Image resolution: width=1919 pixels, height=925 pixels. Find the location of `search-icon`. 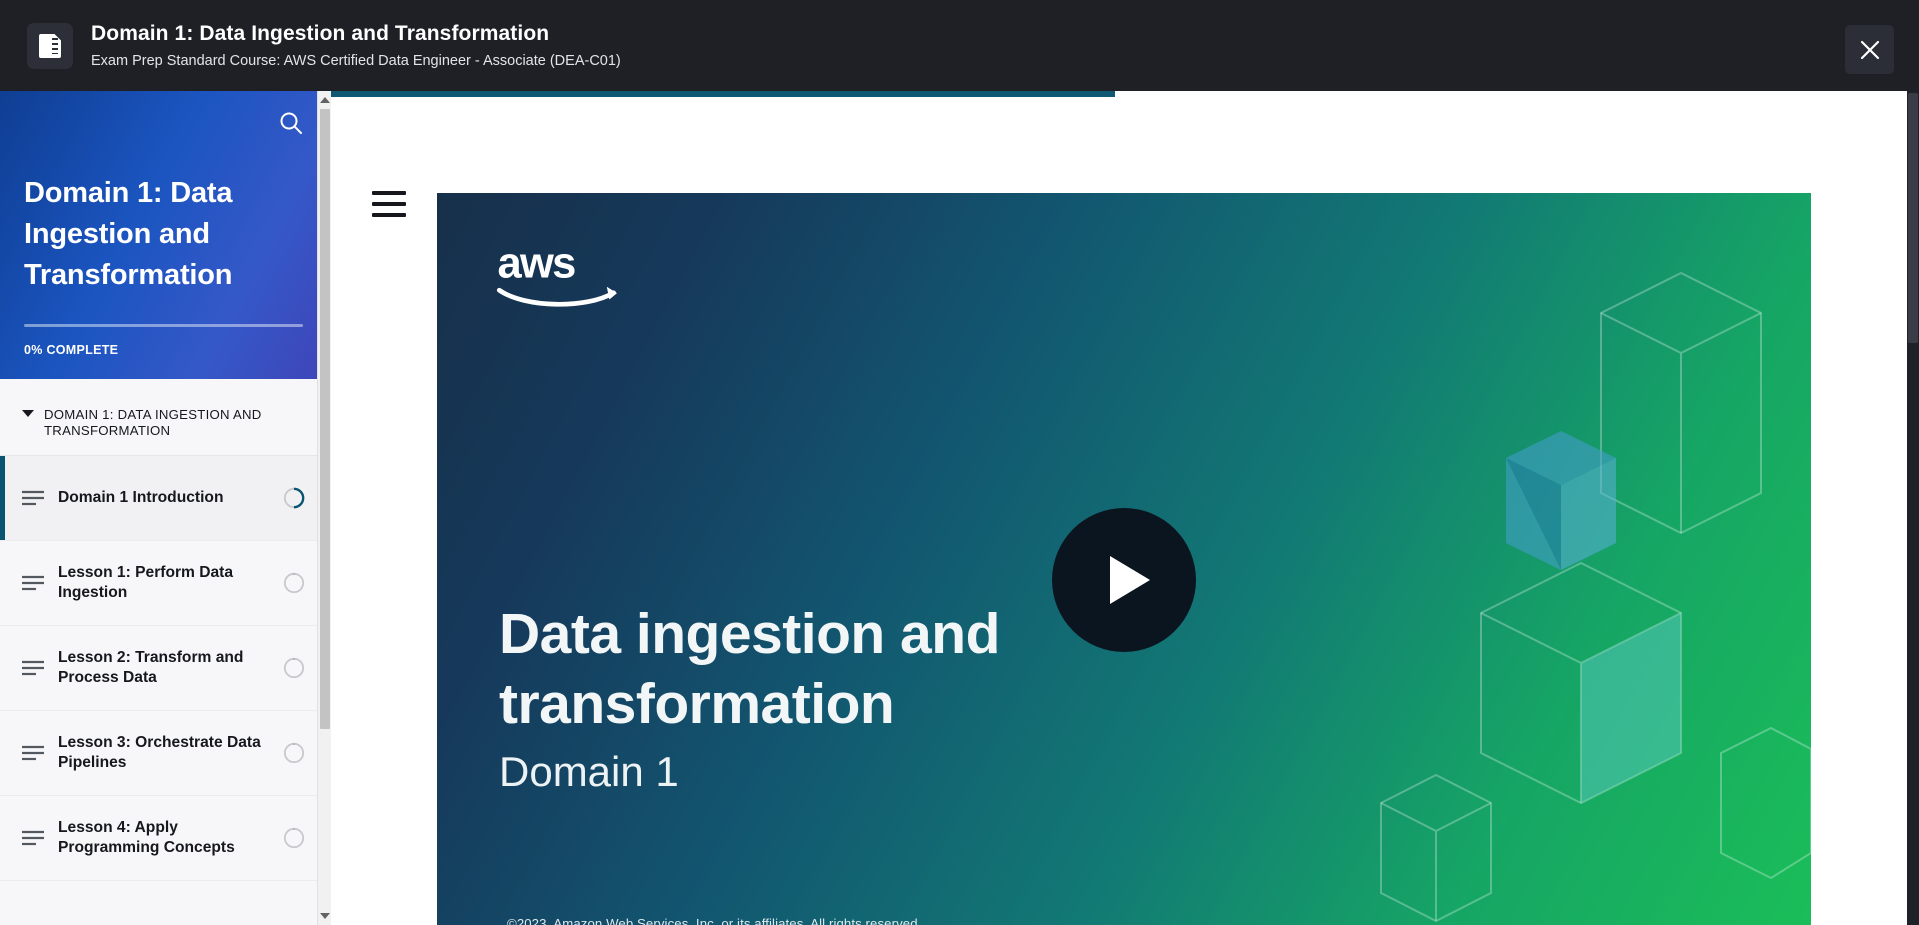

search-icon is located at coordinates (291, 123).